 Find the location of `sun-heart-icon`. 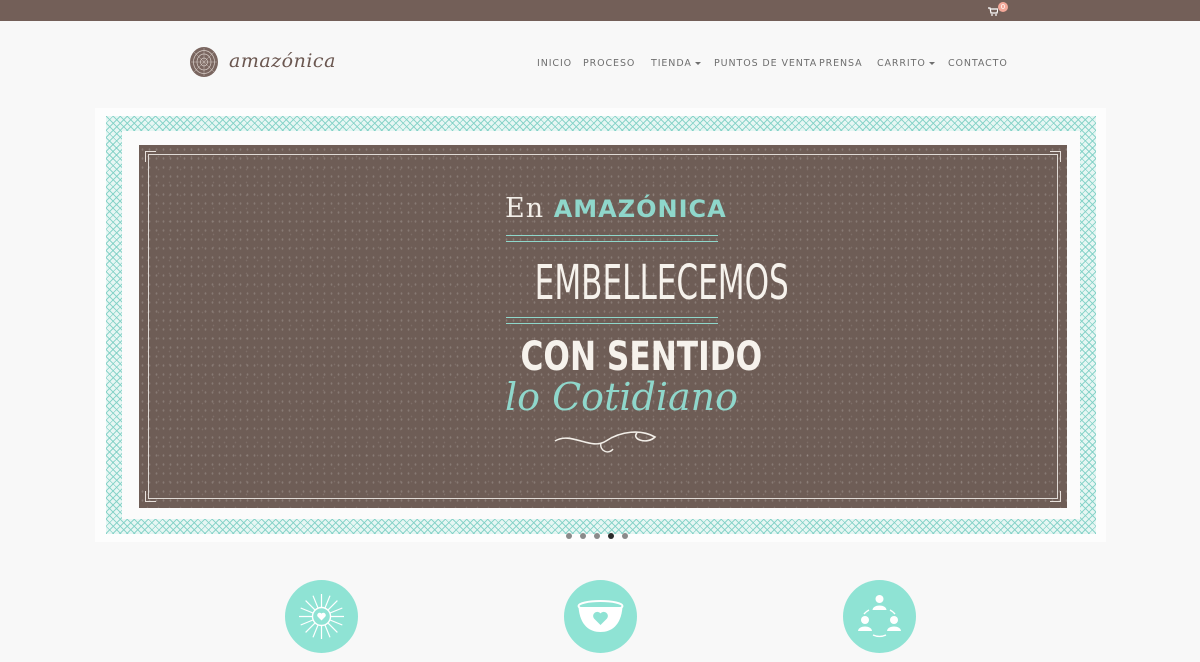

sun-heart-icon is located at coordinates (321, 616).